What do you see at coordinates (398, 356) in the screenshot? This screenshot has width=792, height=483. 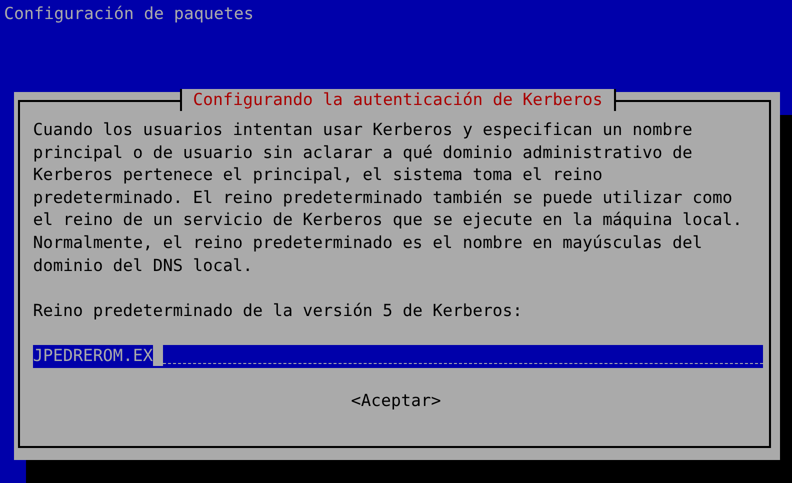 I see `input-field: JPEDREROM.EX` at bounding box center [398, 356].